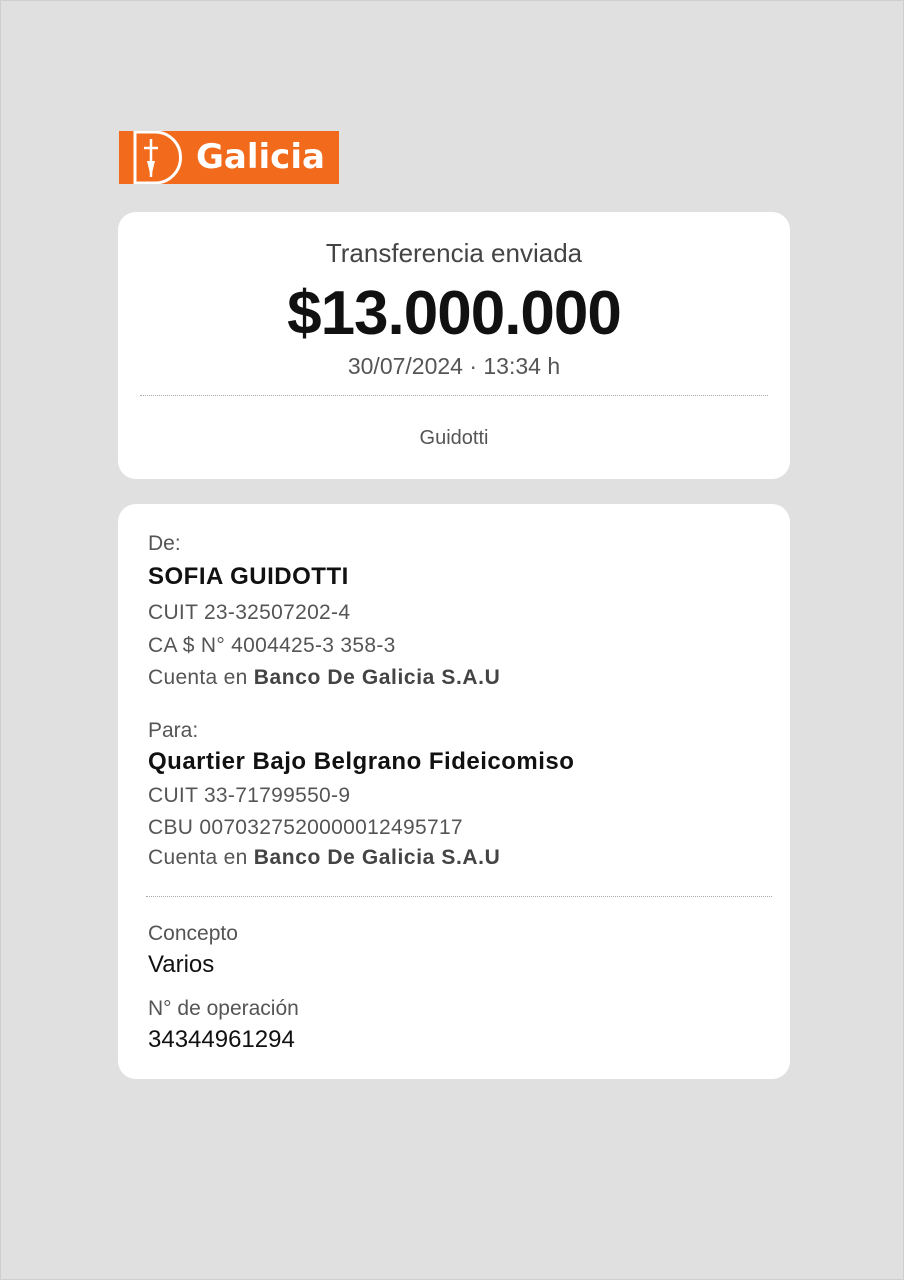 This screenshot has height=1280, width=904. Describe the element at coordinates (201, 857) in the screenshot. I see `to-bank-prefix: Cuenta en` at that location.